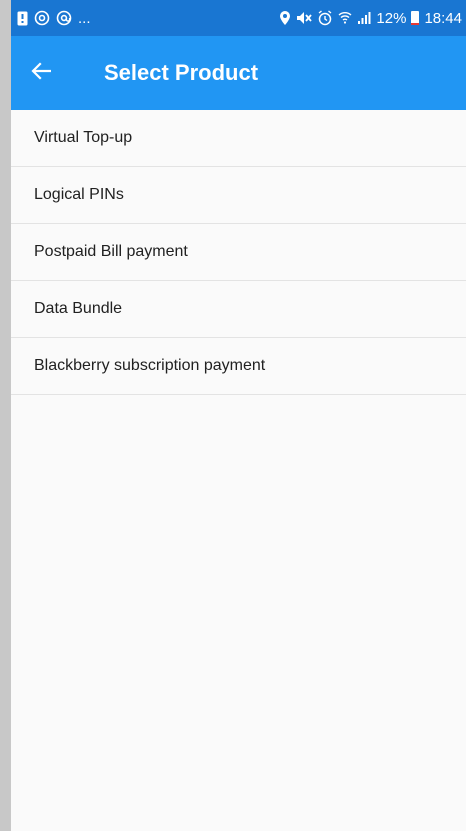 This screenshot has width=466, height=831. What do you see at coordinates (443, 18) in the screenshot?
I see `status-time: 18:44` at bounding box center [443, 18].